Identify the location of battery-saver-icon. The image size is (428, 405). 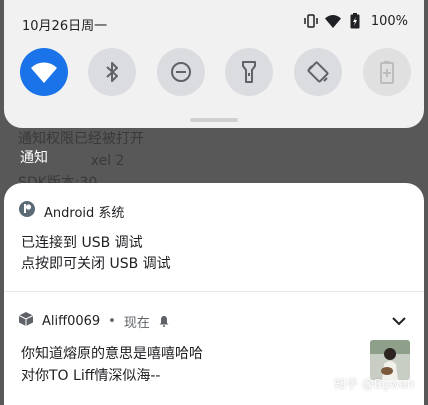
(387, 72).